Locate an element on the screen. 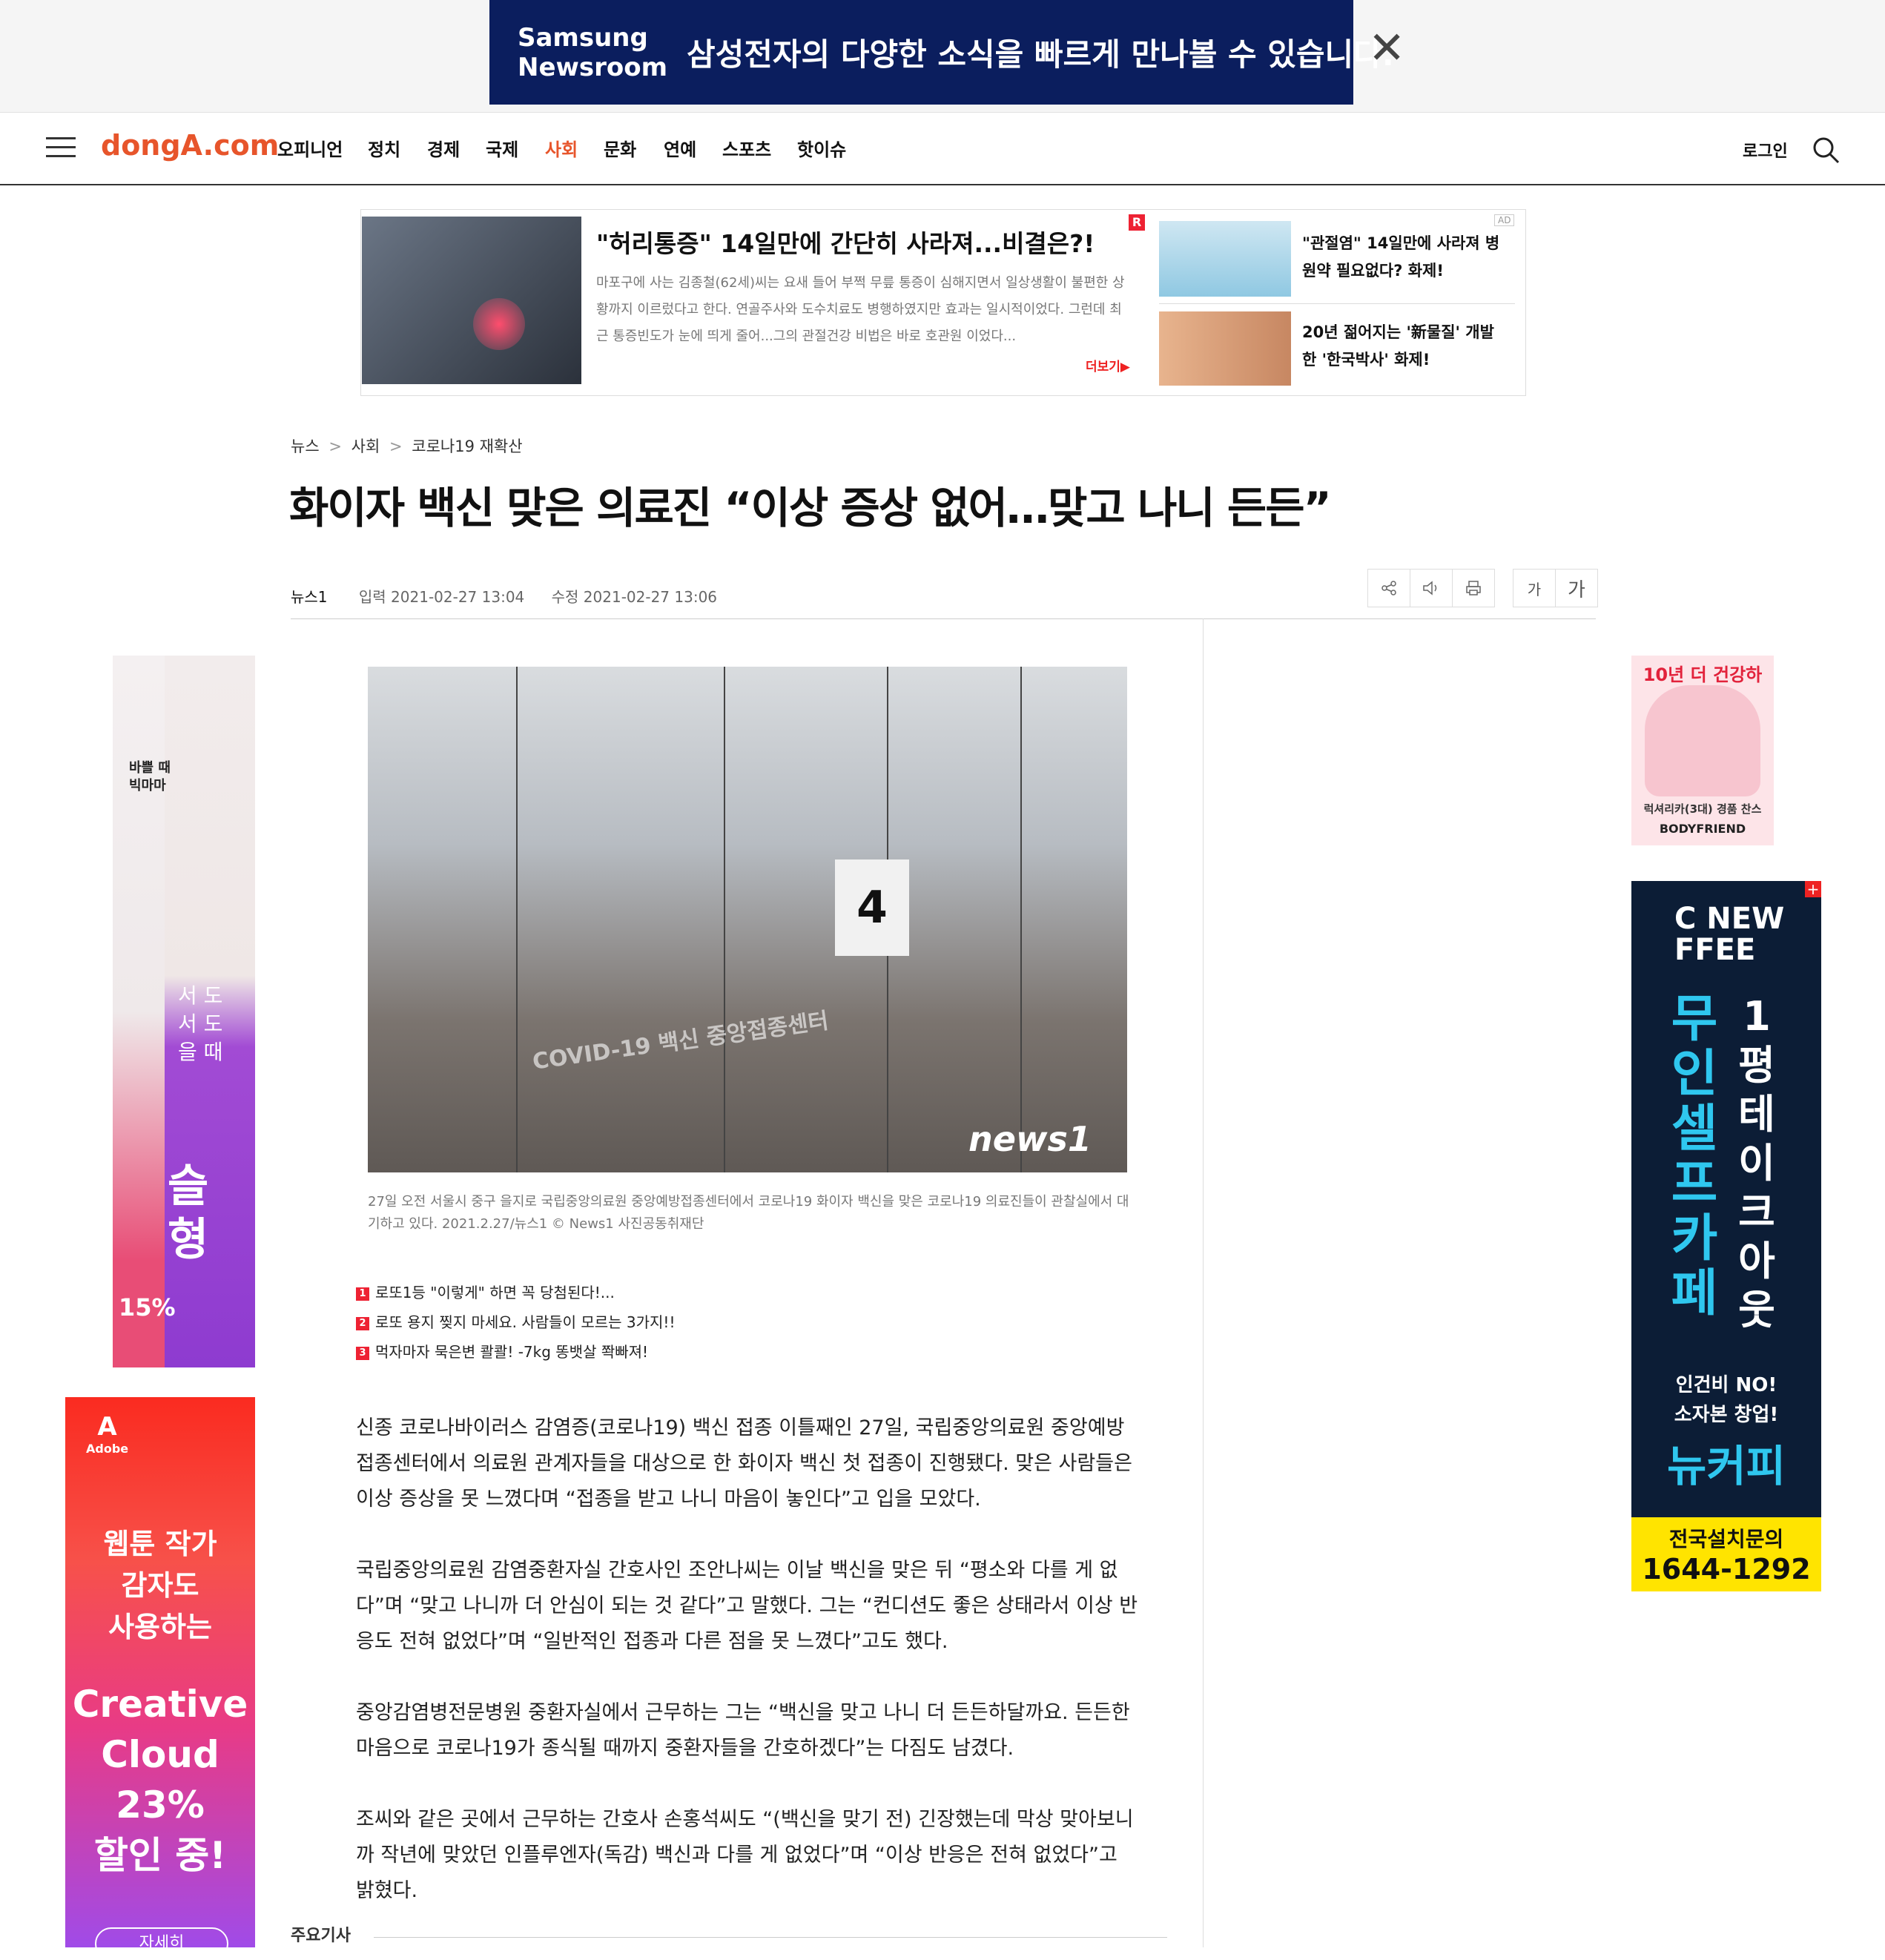  ad-brand-name: 뉴커피 is located at coordinates (1726, 1466).